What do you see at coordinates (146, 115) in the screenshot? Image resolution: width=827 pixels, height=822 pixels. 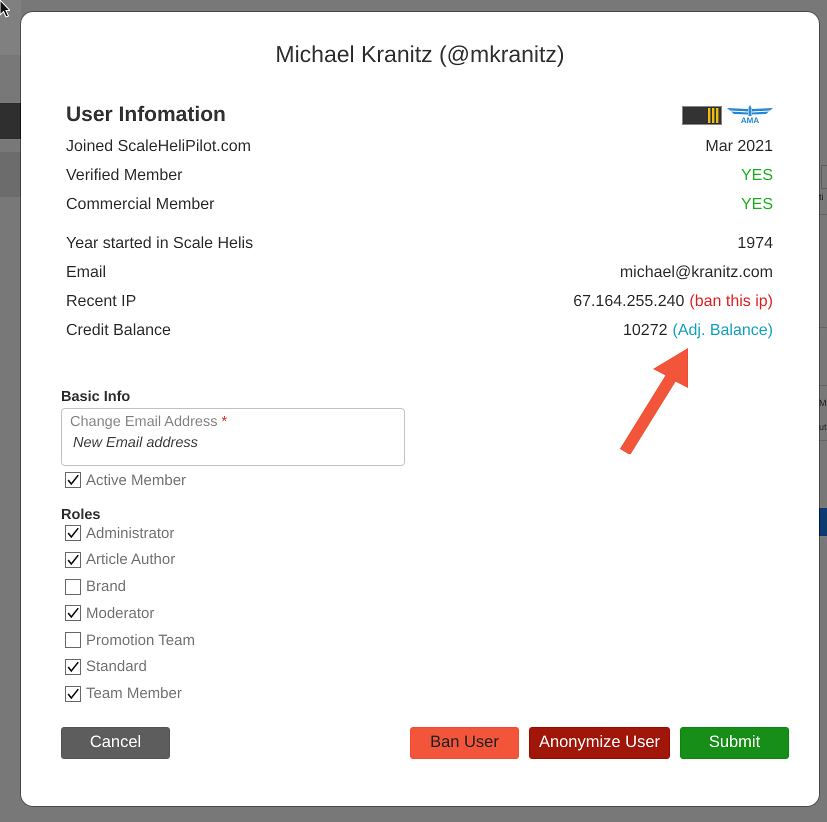 I see `section-title: User Infomation` at bounding box center [146, 115].